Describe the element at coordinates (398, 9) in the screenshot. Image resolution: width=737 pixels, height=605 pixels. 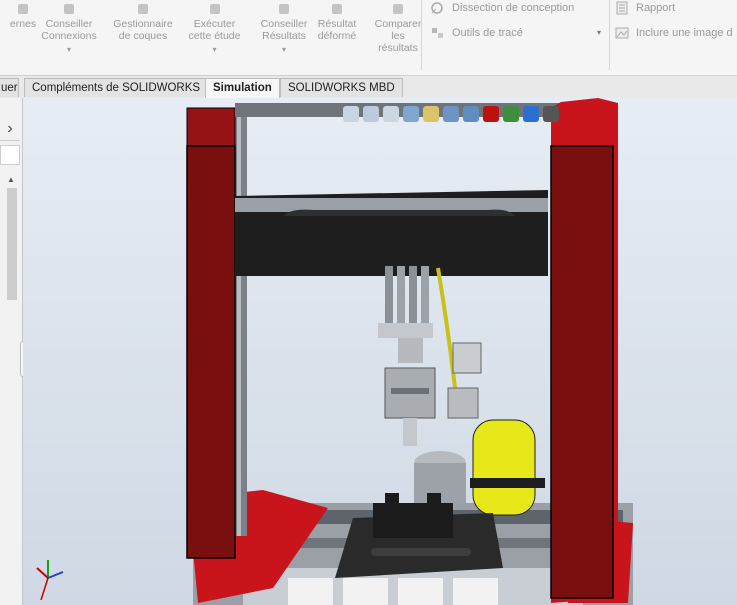
I see `compare-results-icon` at that location.